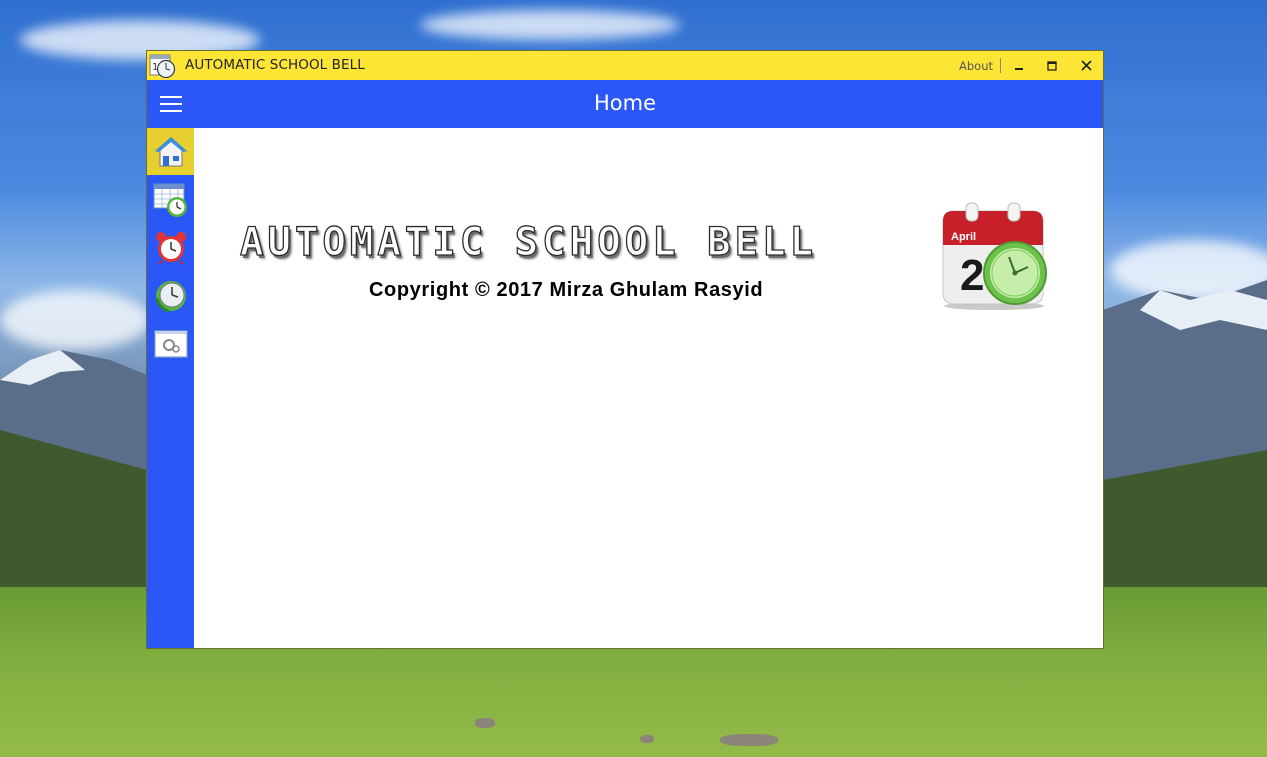 This screenshot has height=757, width=1267. I want to click on close-icon, so click(1086, 65).